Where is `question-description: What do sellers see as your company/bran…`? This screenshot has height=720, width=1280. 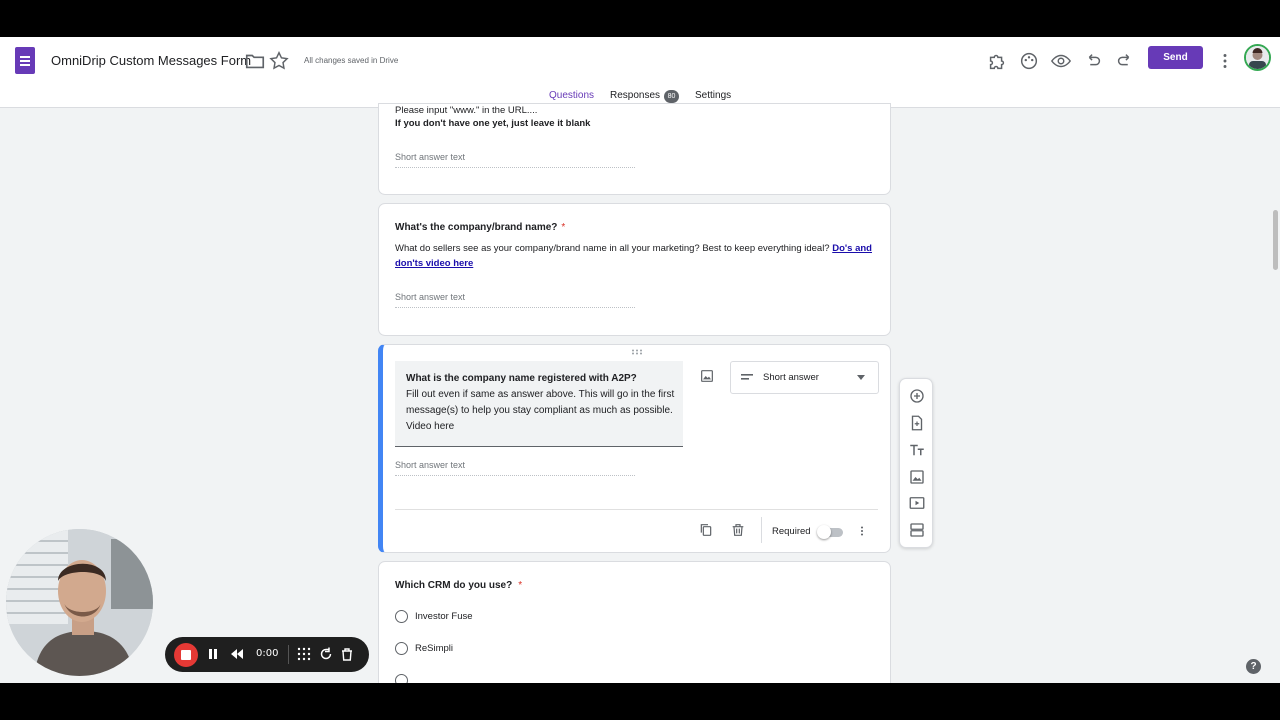 question-description: What do sellers see as your company/bran… is located at coordinates (635, 256).